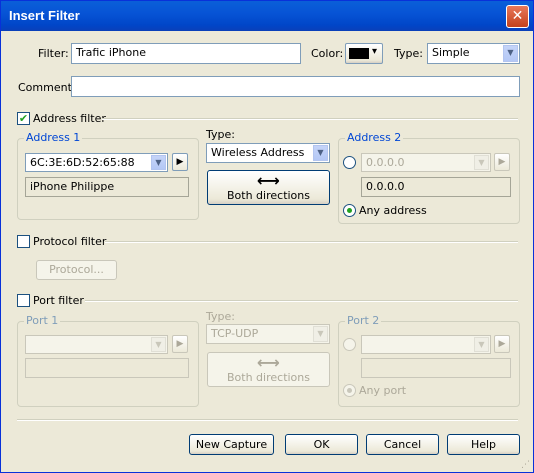  What do you see at coordinates (517, 16) in the screenshot?
I see `close-button: ✕` at bounding box center [517, 16].